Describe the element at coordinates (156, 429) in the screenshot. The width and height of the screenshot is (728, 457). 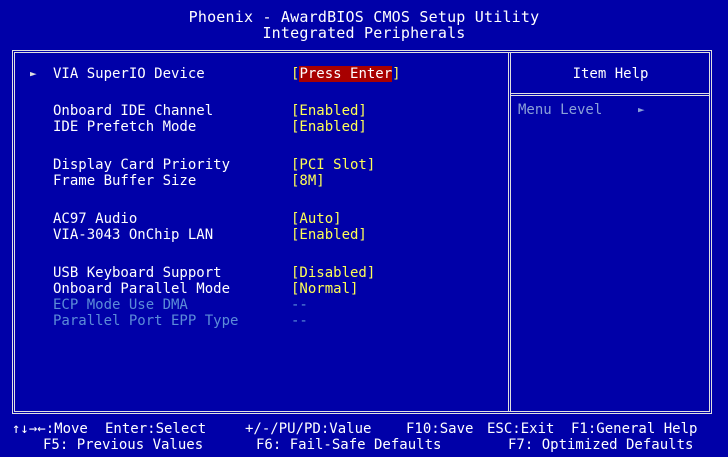
I see `key-hint-select: Enter:Select` at that location.